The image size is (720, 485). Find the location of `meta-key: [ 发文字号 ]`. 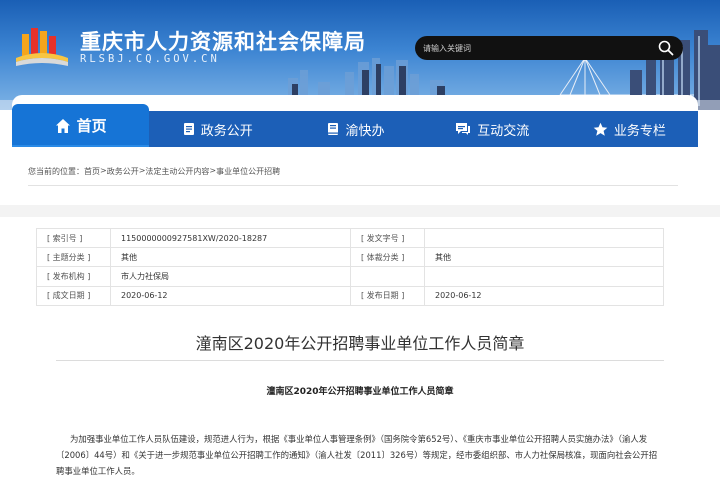

meta-key: [ 发文字号 ] is located at coordinates (387, 238).